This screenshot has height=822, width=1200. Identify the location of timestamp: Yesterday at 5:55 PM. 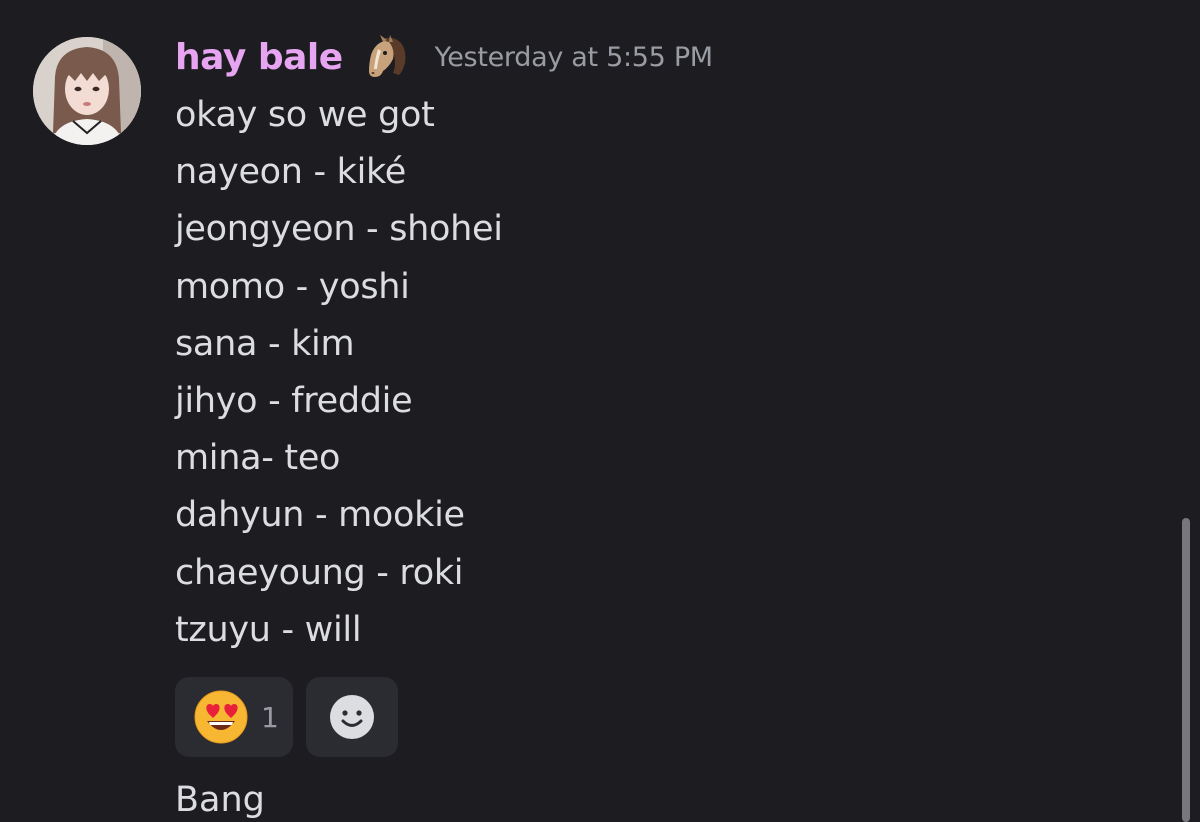
(573, 57).